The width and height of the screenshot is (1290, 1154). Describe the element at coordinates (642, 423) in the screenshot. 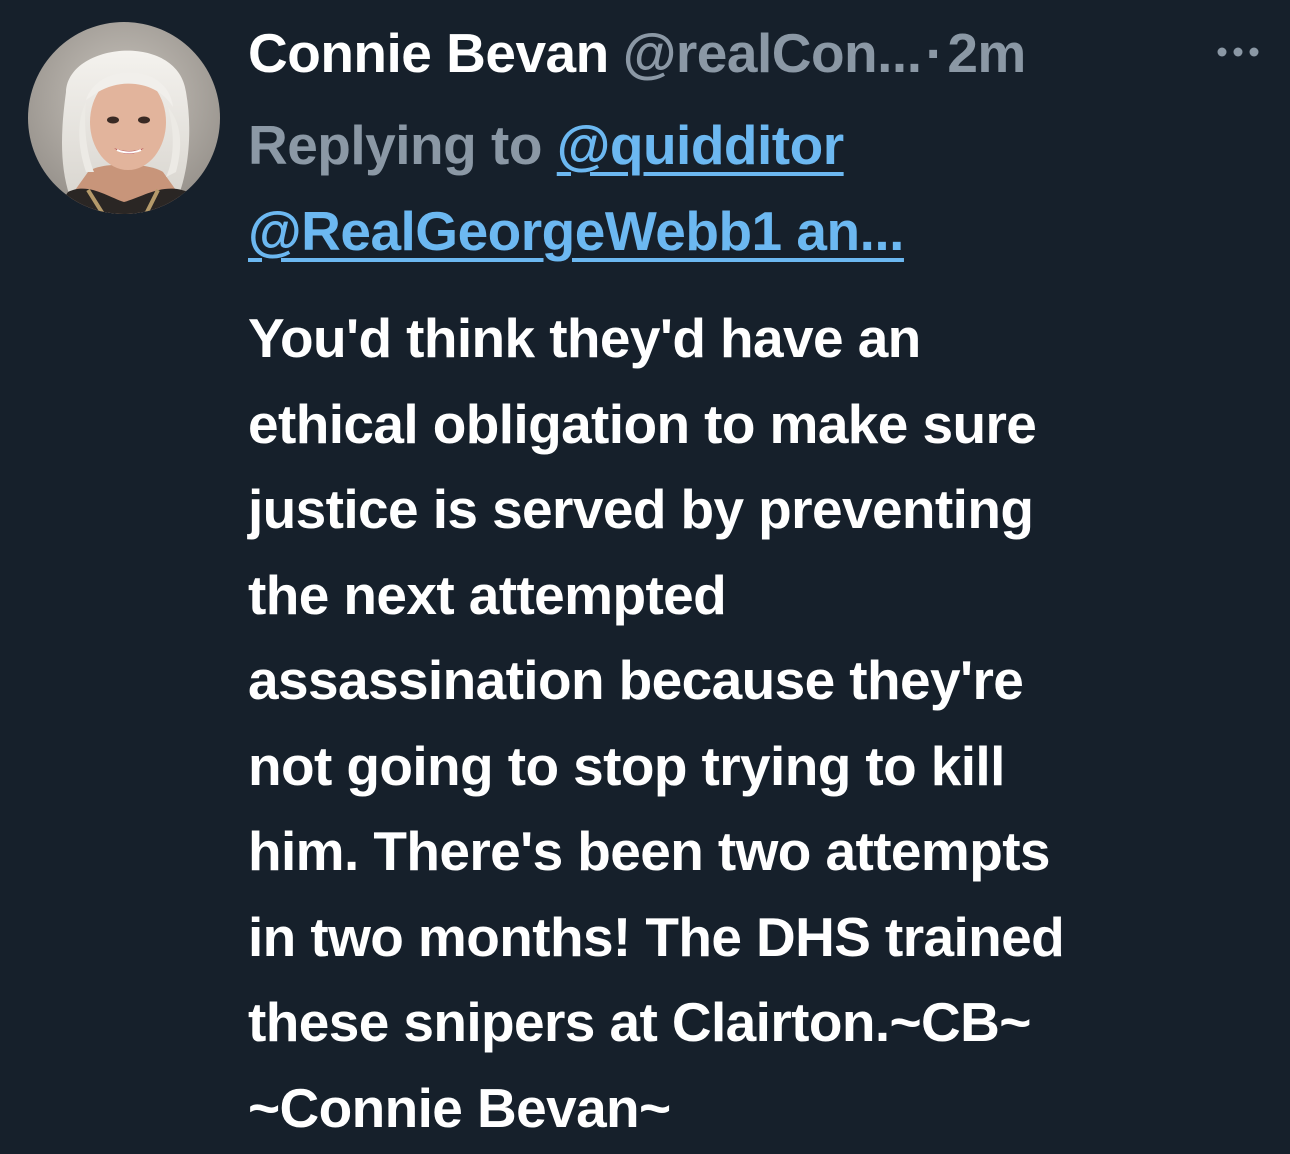

I see `tweet-text-line: ethical obligation to make sure` at that location.